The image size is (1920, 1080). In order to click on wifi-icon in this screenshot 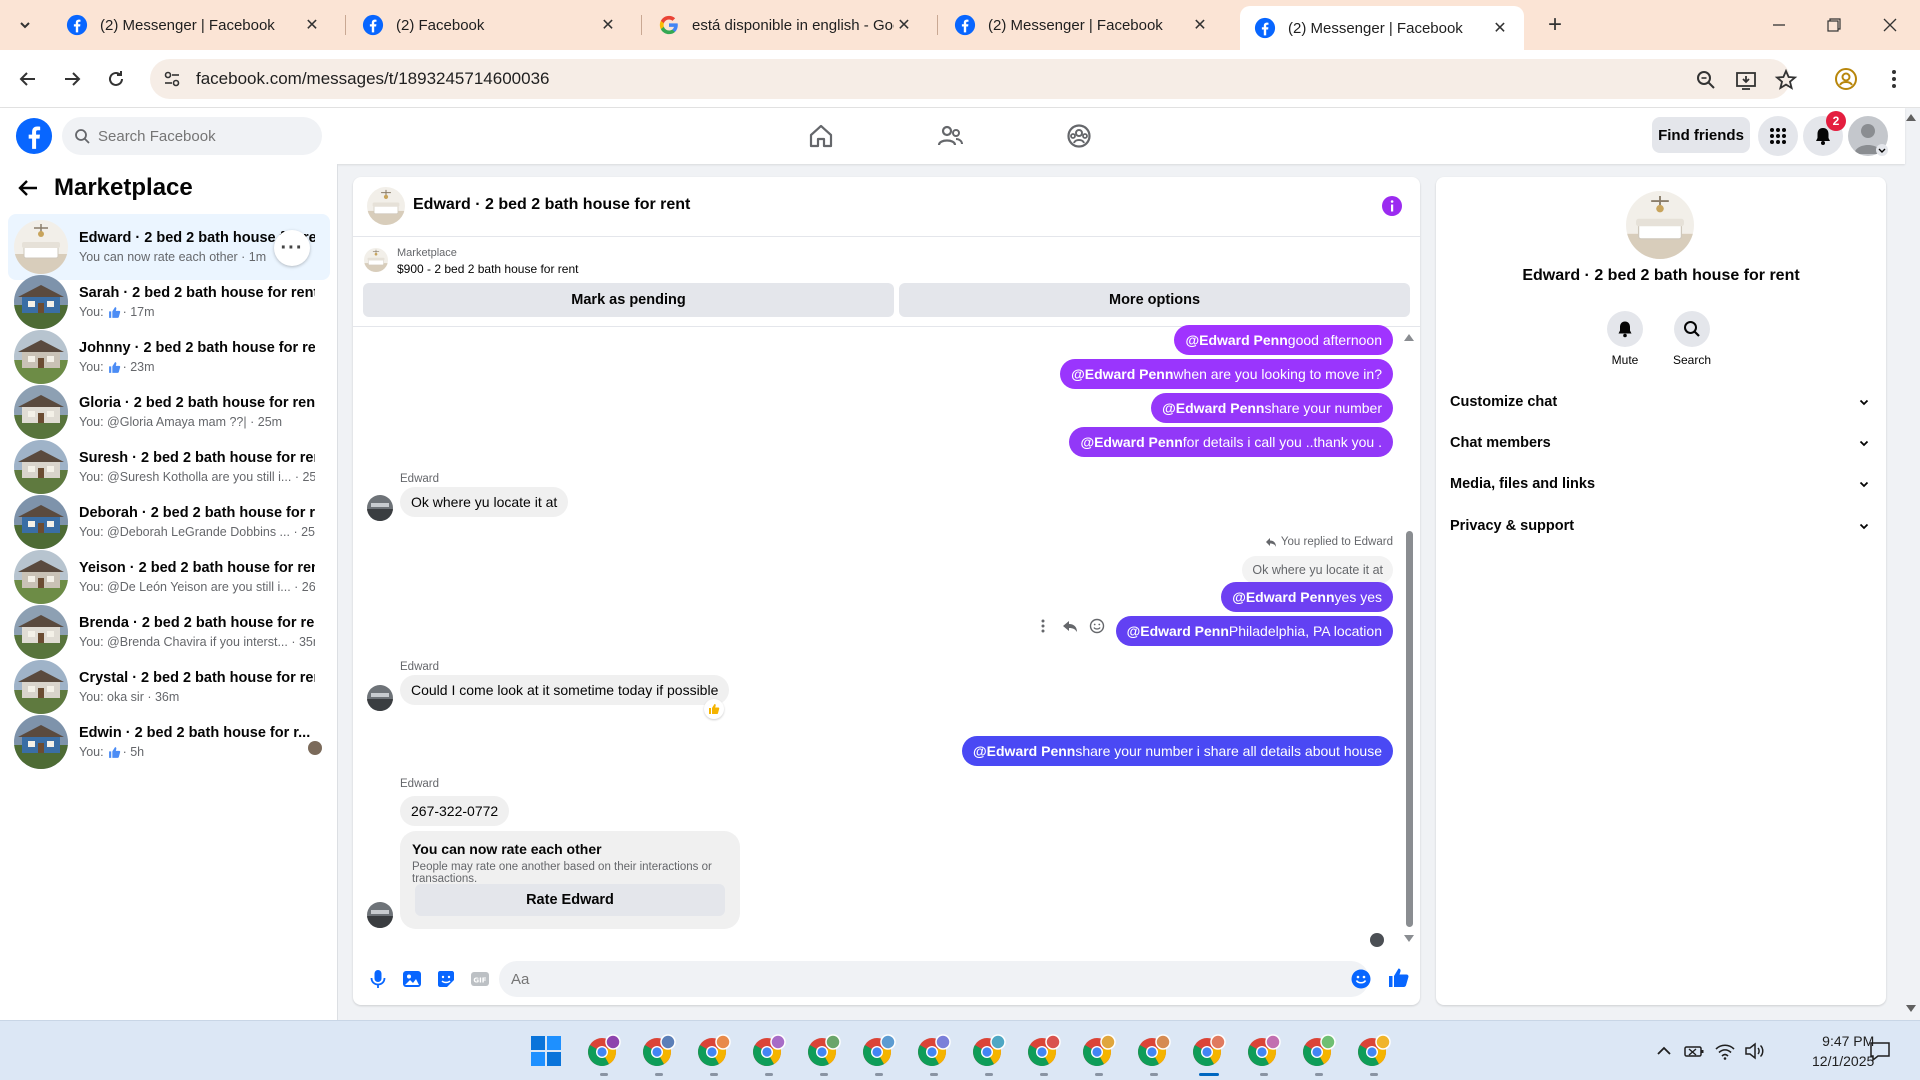, I will do `click(1725, 1051)`.